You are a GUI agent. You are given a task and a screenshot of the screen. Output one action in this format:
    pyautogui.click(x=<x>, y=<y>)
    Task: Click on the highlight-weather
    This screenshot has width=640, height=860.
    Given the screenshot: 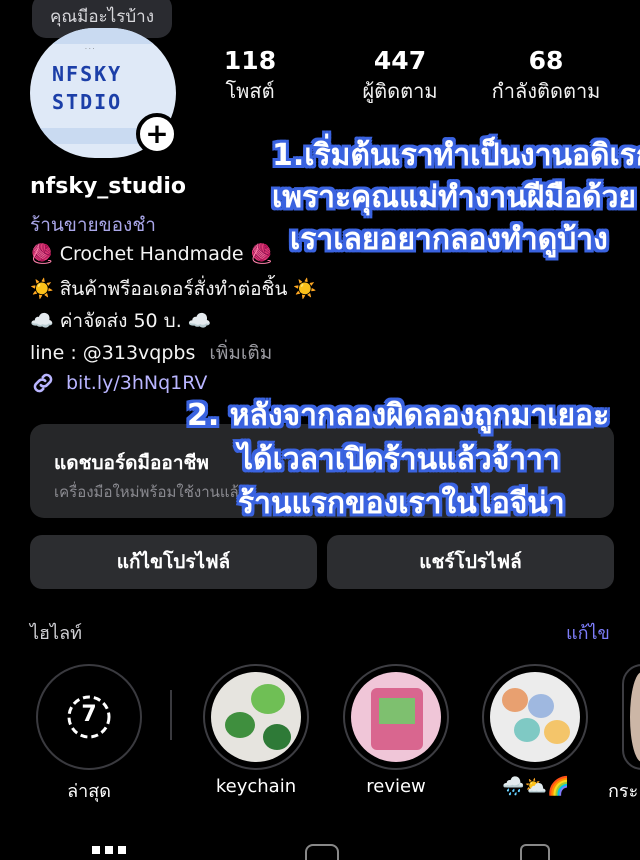 What is the action you would take?
    pyautogui.click(x=535, y=717)
    